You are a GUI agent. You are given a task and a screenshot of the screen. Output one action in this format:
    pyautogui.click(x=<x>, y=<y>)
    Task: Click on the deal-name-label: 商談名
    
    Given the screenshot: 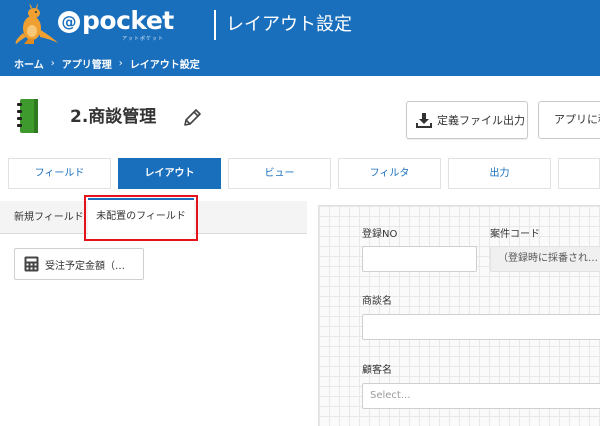 What is the action you would take?
    pyautogui.click(x=377, y=301)
    